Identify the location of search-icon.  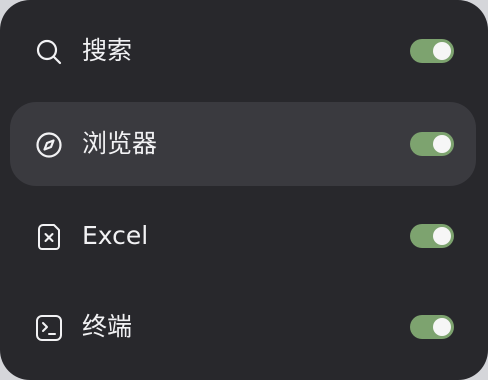
(49, 52).